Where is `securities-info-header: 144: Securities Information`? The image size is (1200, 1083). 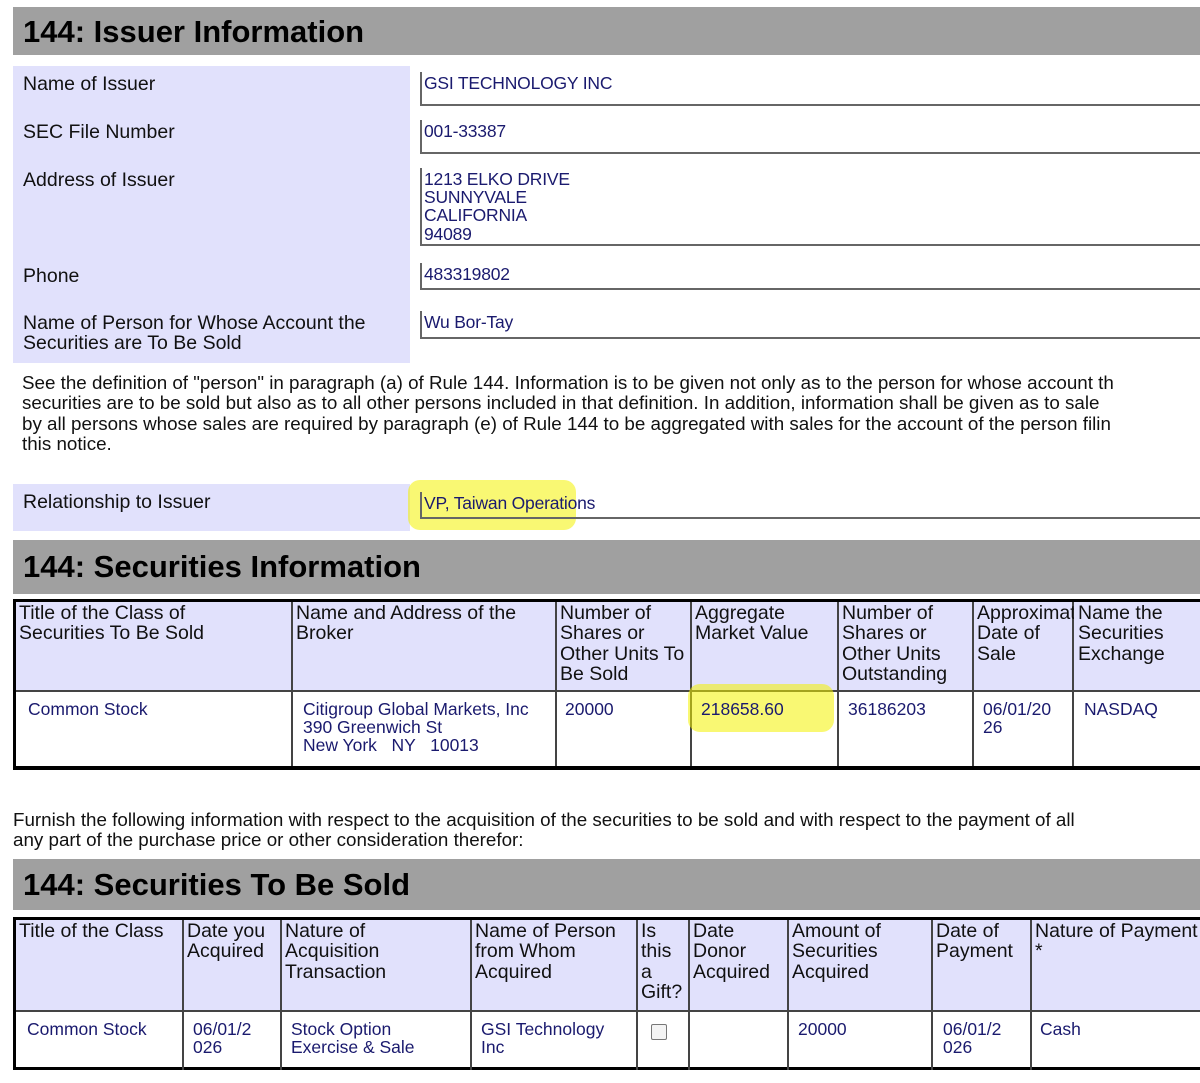
securities-info-header: 144: Securities Information is located at coordinates (606, 567).